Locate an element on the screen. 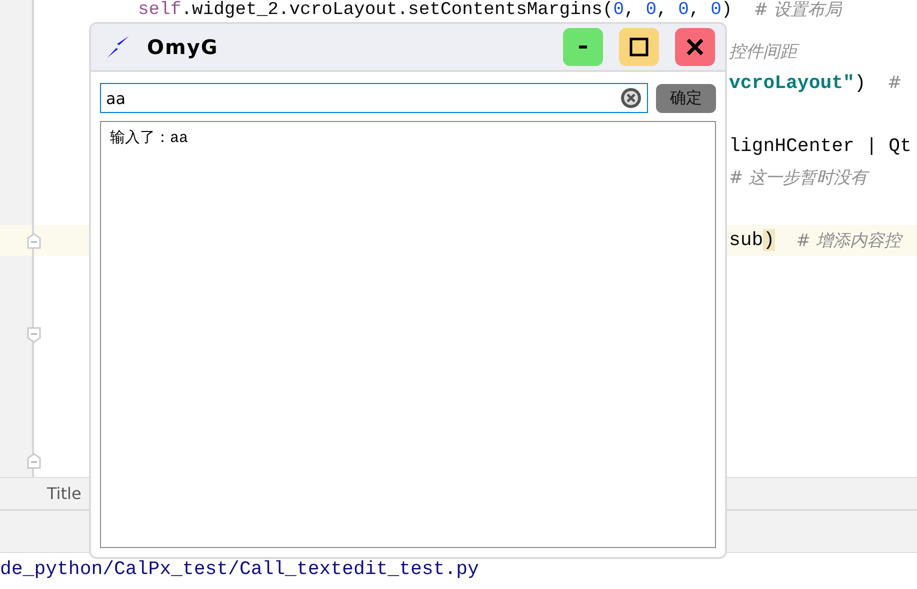 This screenshot has height=589, width=917. tool-tab: Title is located at coordinates (64, 493).